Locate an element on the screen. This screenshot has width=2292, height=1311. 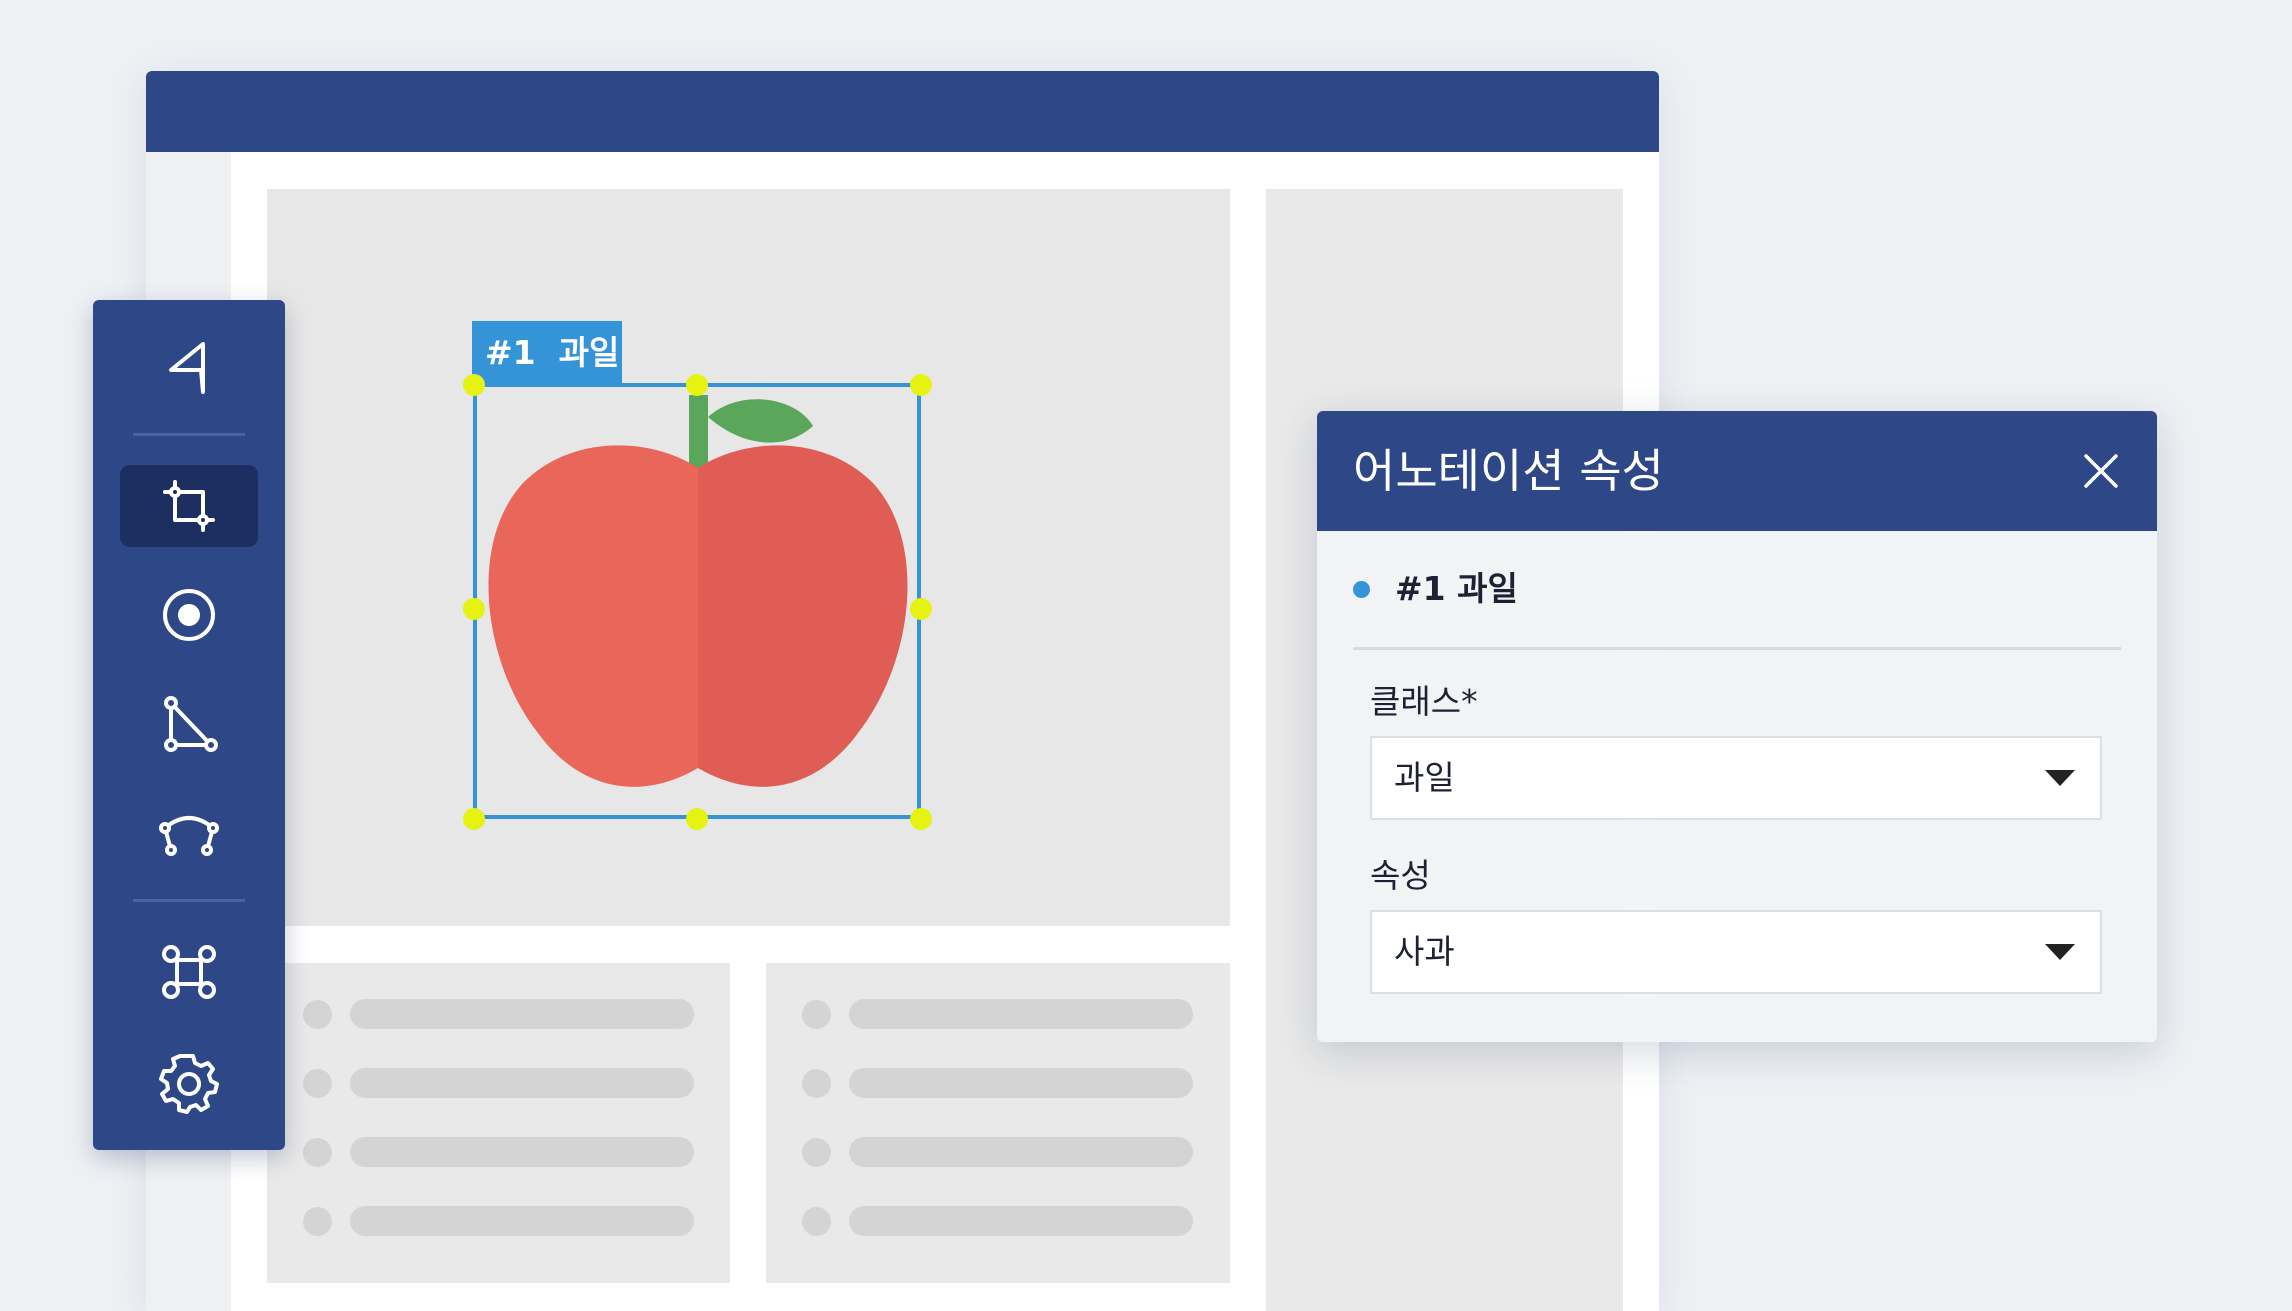
polyline-tool is located at coordinates (189, 834).